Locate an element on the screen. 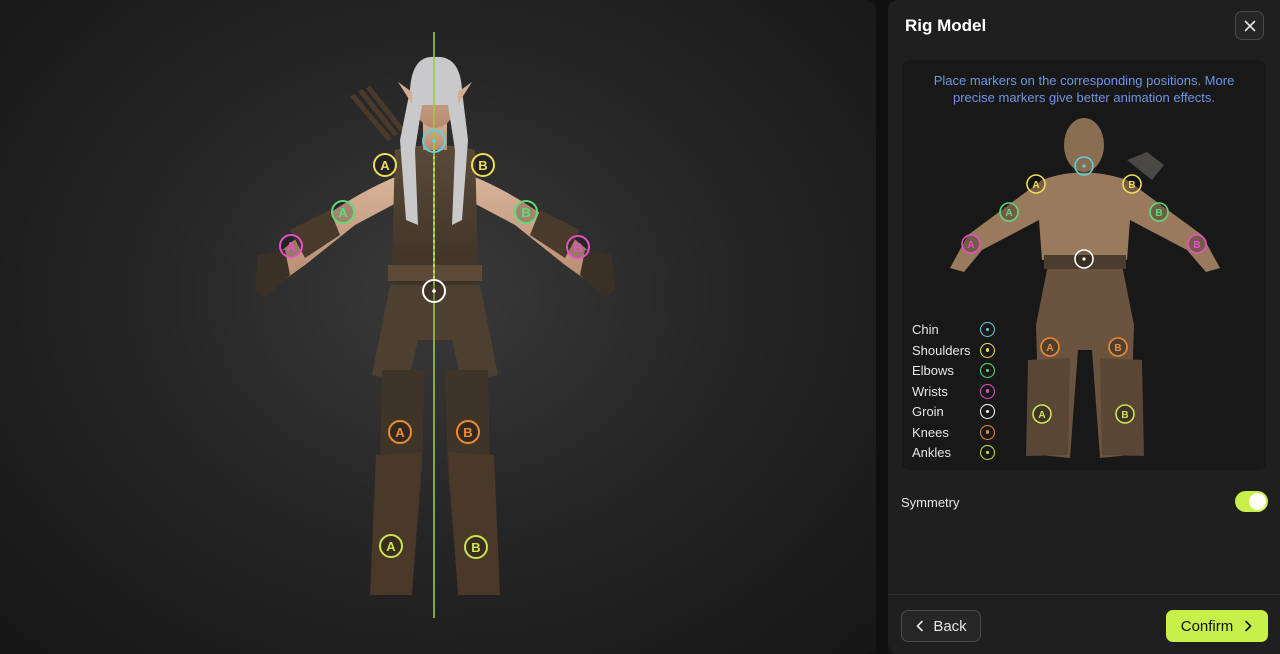  ref-elbow-a-marker: A is located at coordinates (1009, 212).